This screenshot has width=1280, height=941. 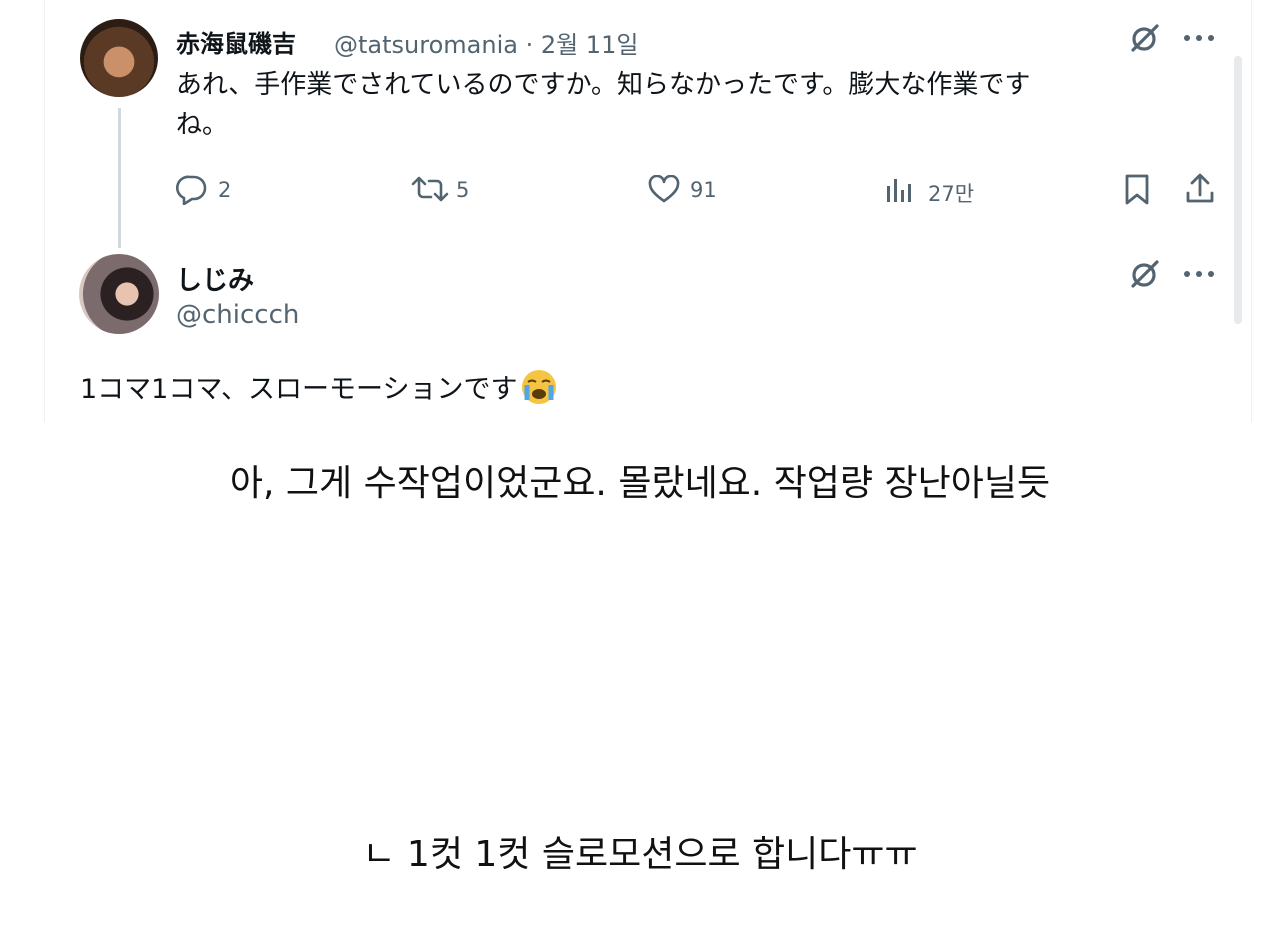 I want to click on crying-face-emoji, so click(x=539, y=387).